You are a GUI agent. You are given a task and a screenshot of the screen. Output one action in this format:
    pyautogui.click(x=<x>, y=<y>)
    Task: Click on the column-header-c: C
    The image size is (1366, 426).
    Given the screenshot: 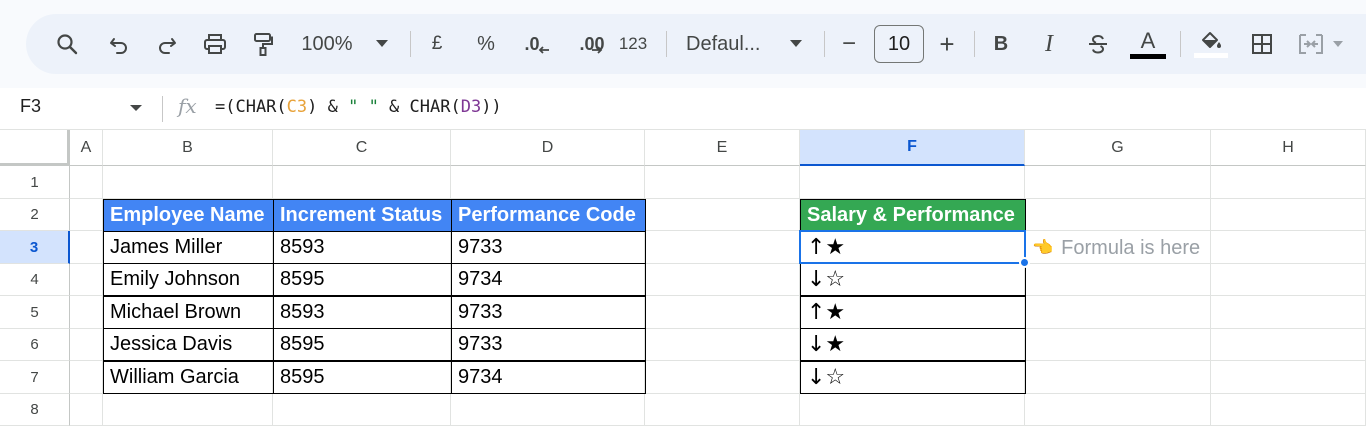 What is the action you would take?
    pyautogui.click(x=362, y=148)
    